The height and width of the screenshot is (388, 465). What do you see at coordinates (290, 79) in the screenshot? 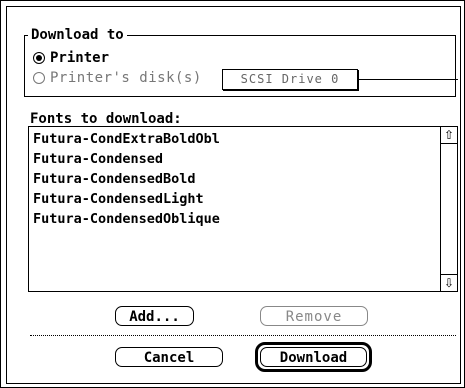
I see `disk-popup-menu: SCSI Drive 0` at bounding box center [290, 79].